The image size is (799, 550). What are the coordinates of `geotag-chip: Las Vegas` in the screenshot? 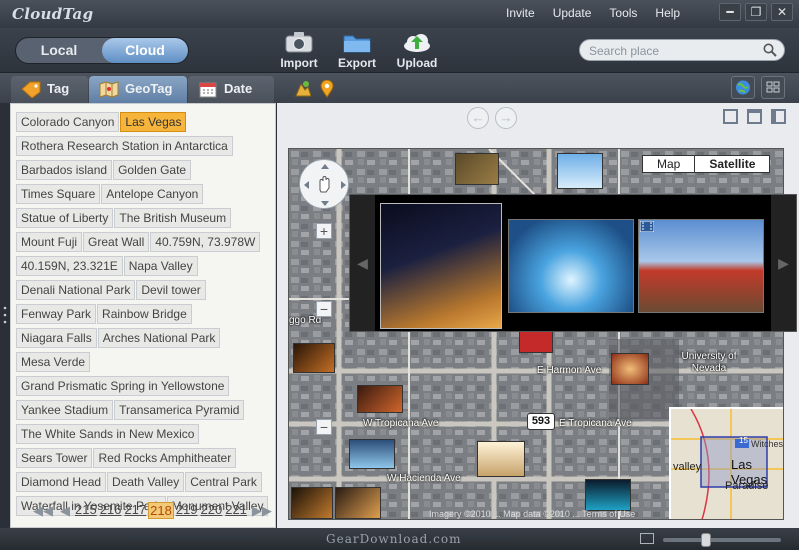 It's located at (153, 122).